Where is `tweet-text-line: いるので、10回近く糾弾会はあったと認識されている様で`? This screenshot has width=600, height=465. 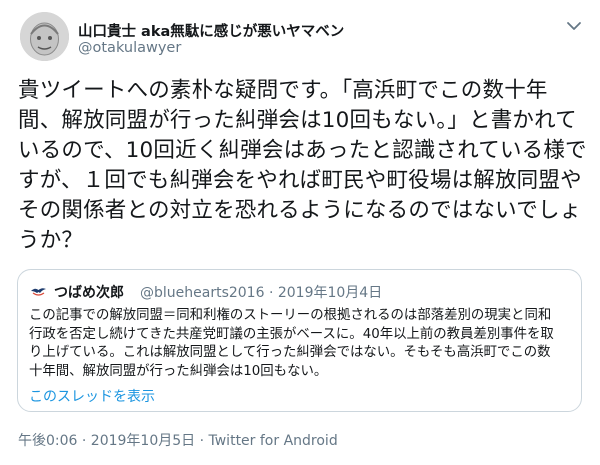 tweet-text-line: いるので、10回近く糾弾会はあったと認識されている様で is located at coordinates (302, 150).